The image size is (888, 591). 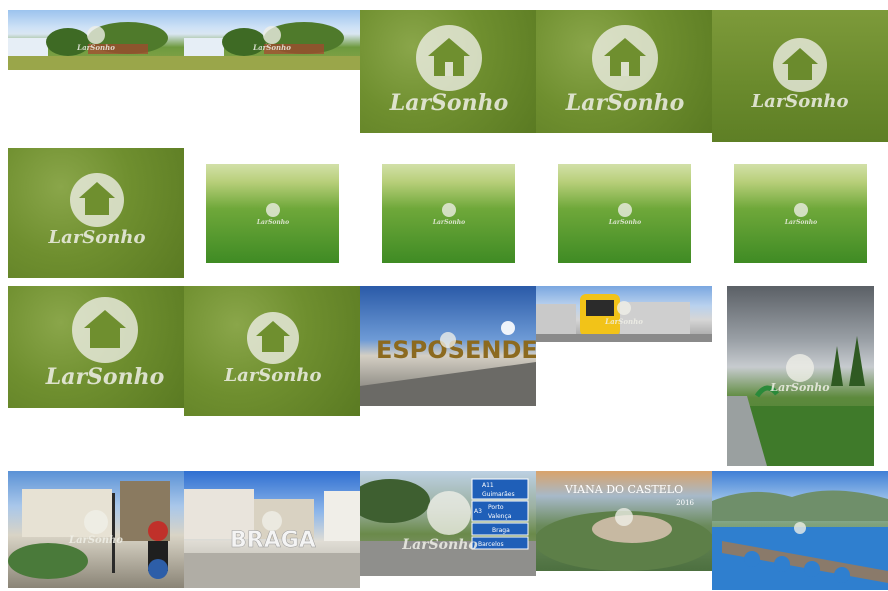 I want to click on esposende-sign-photo: ESPOSENDE, so click(x=448, y=363).